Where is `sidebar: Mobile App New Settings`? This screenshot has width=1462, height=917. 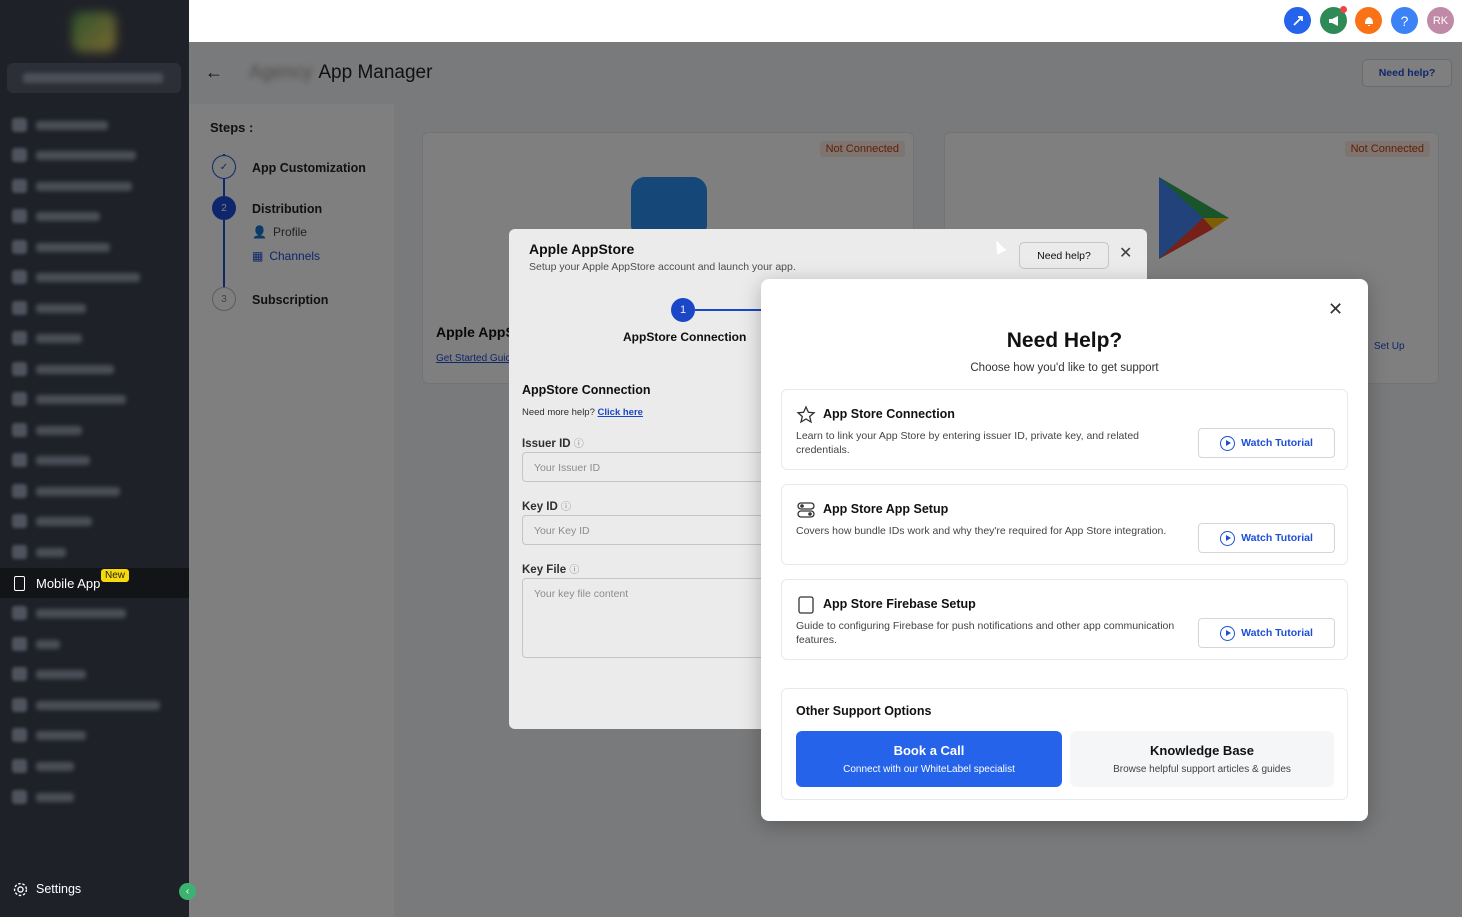
sidebar: Mobile App New Settings is located at coordinates (94, 458).